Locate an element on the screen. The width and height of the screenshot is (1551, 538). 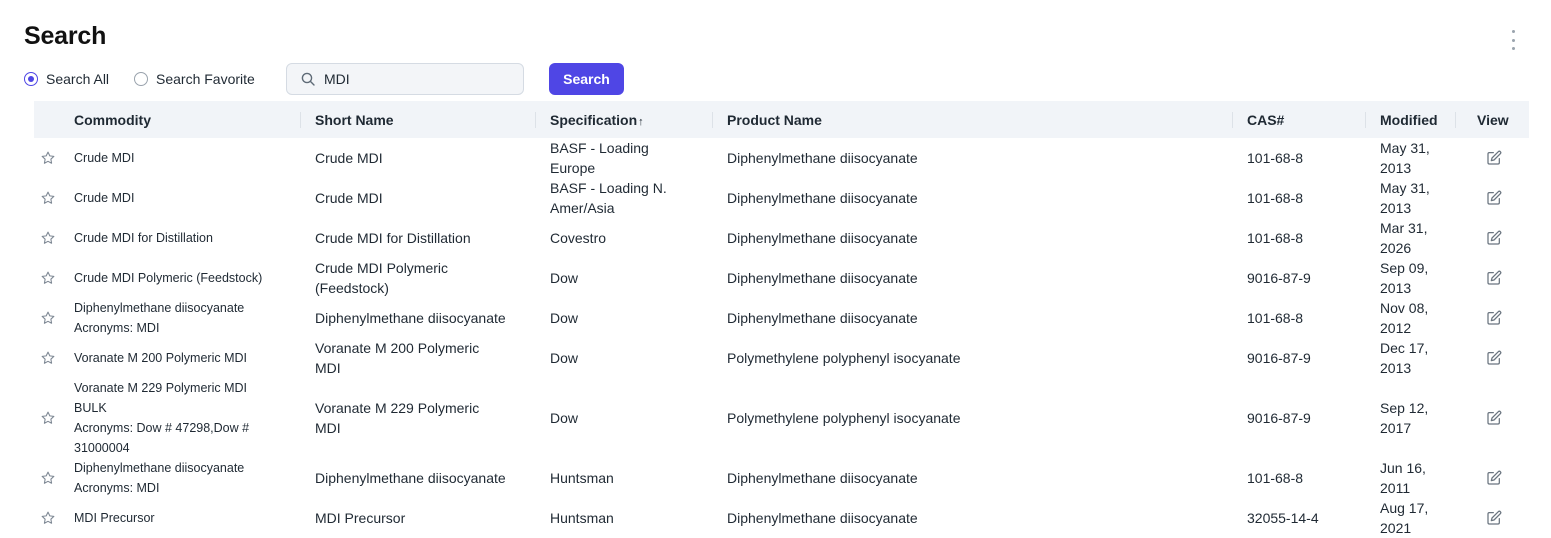
radio-unchecked-icon is located at coordinates (141, 79).